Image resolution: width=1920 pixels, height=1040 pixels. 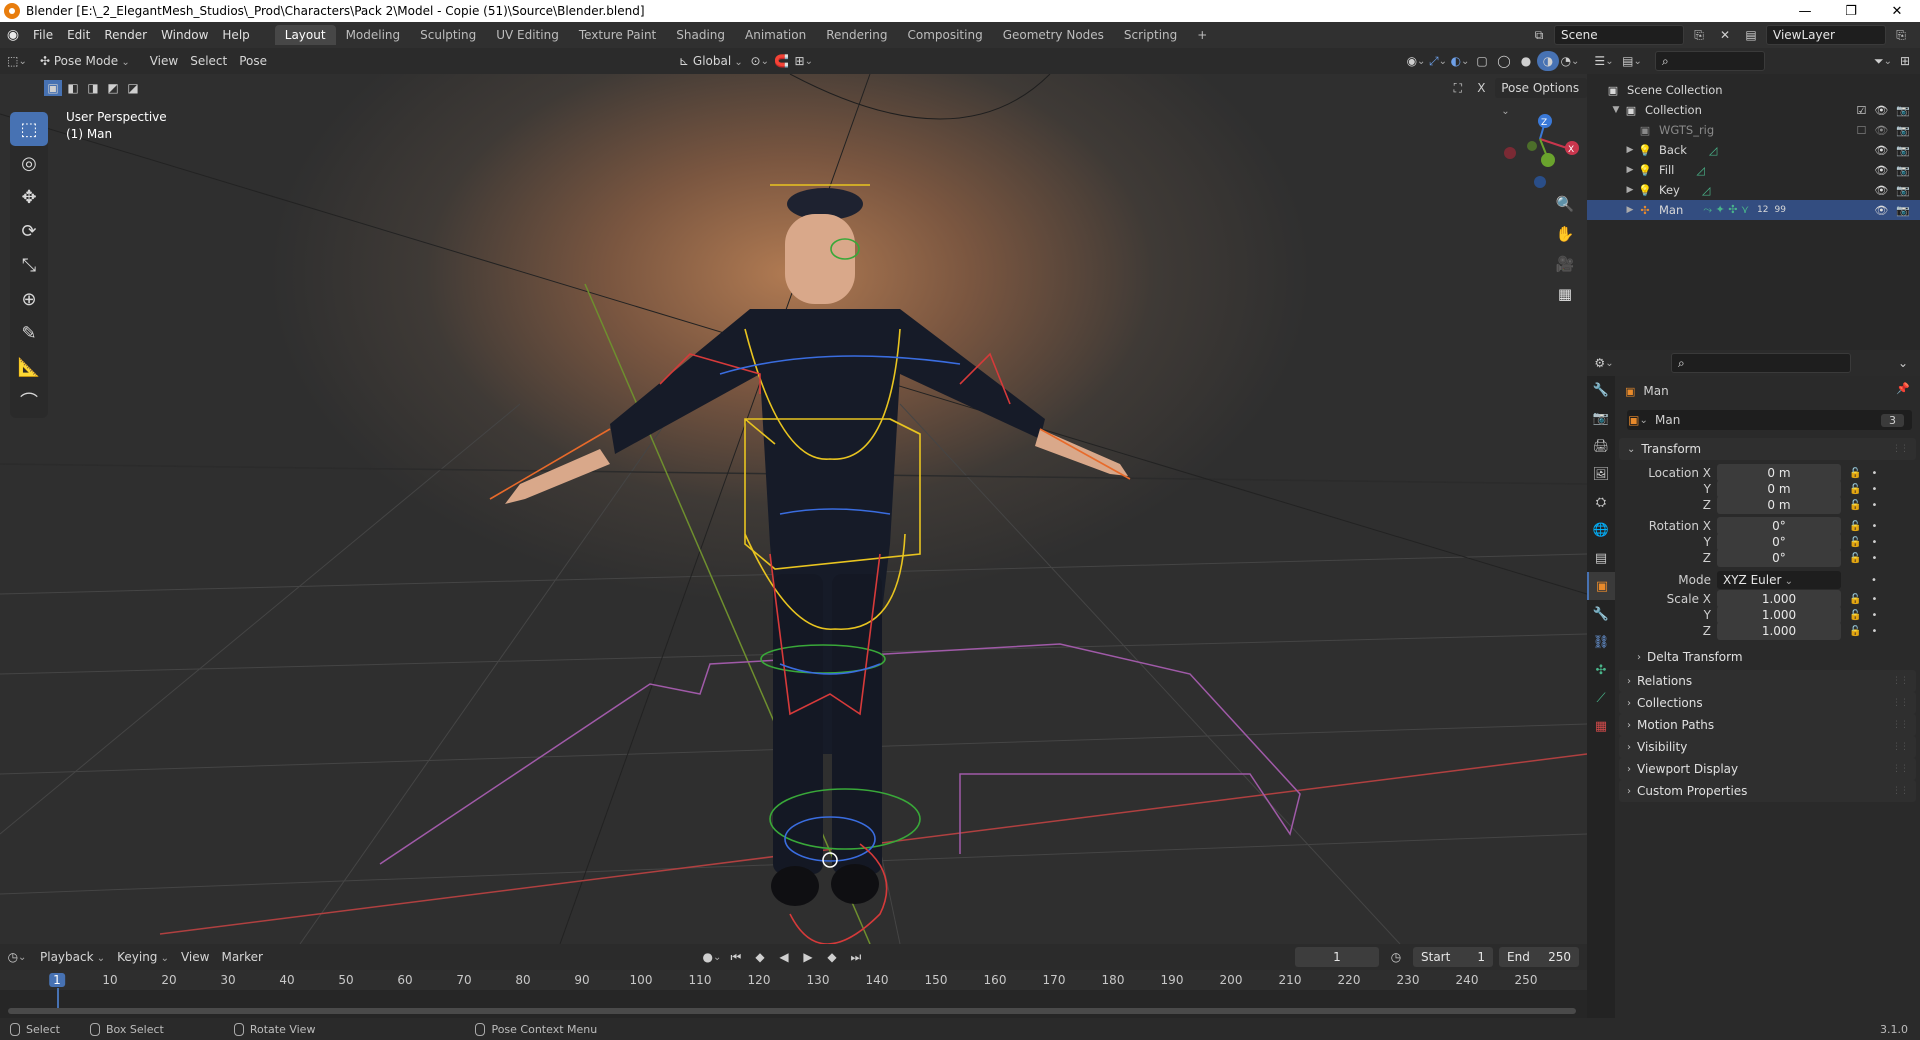 I want to click on menu-timeline-view: View, so click(x=195, y=957).